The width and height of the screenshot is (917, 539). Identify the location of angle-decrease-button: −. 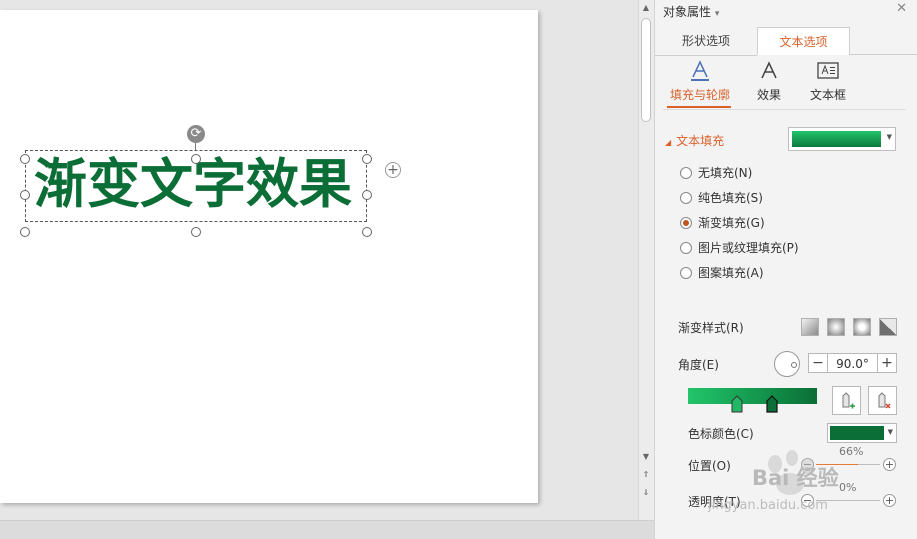
(818, 363).